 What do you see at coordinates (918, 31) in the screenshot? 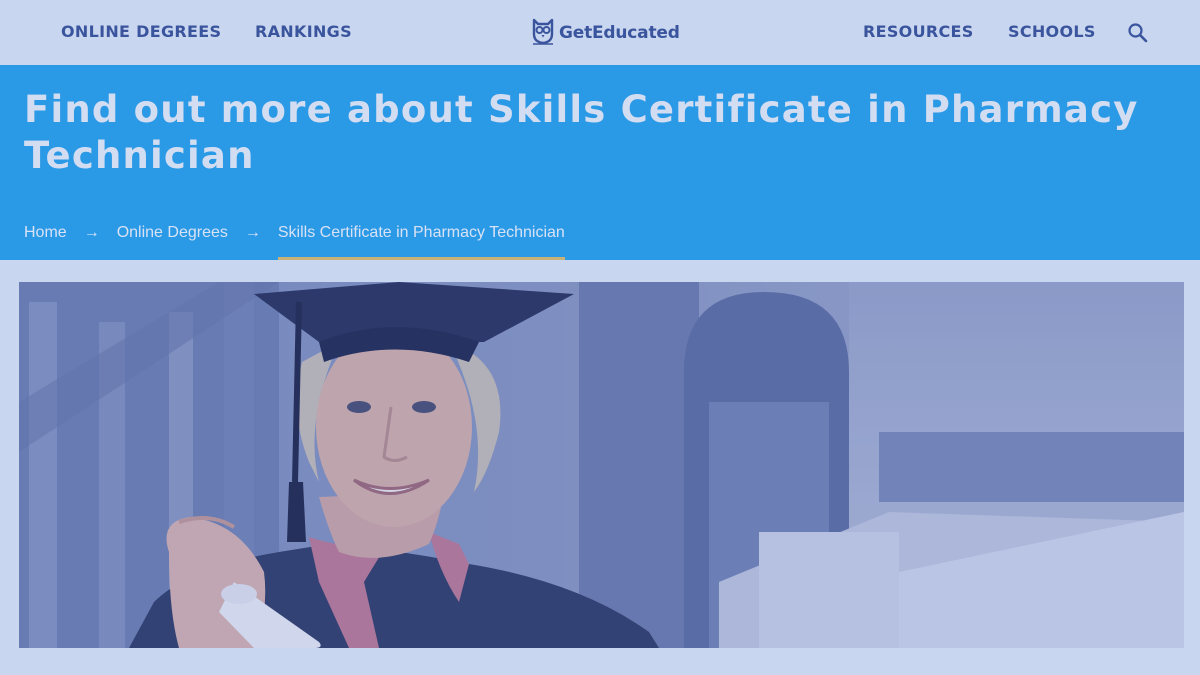
I see `nav-resources: RESOURCES` at bounding box center [918, 31].